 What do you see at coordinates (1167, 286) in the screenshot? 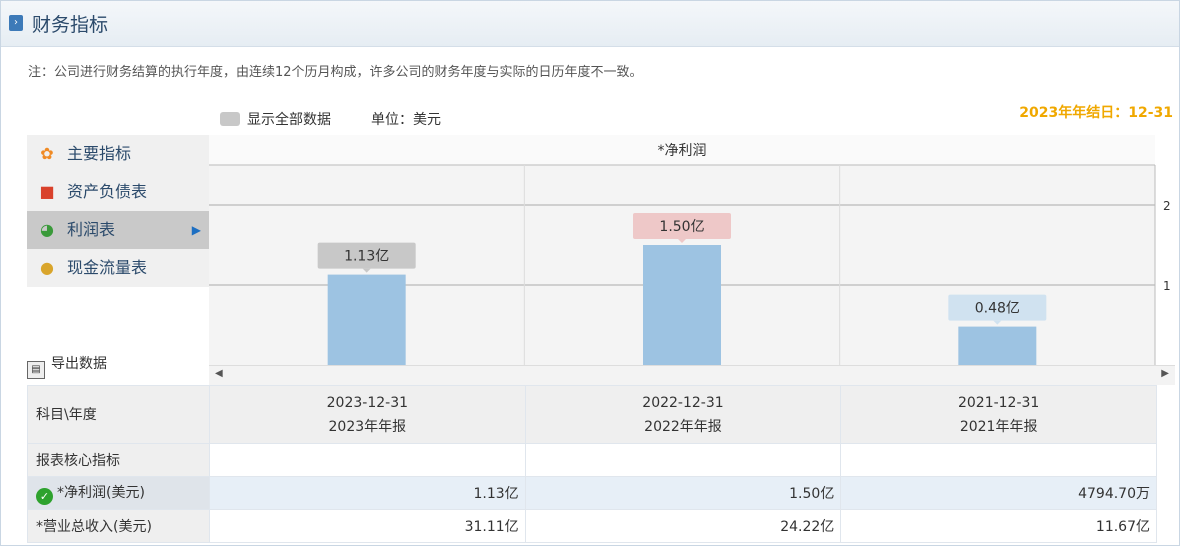
I see `y-tick-label: 1` at bounding box center [1167, 286].